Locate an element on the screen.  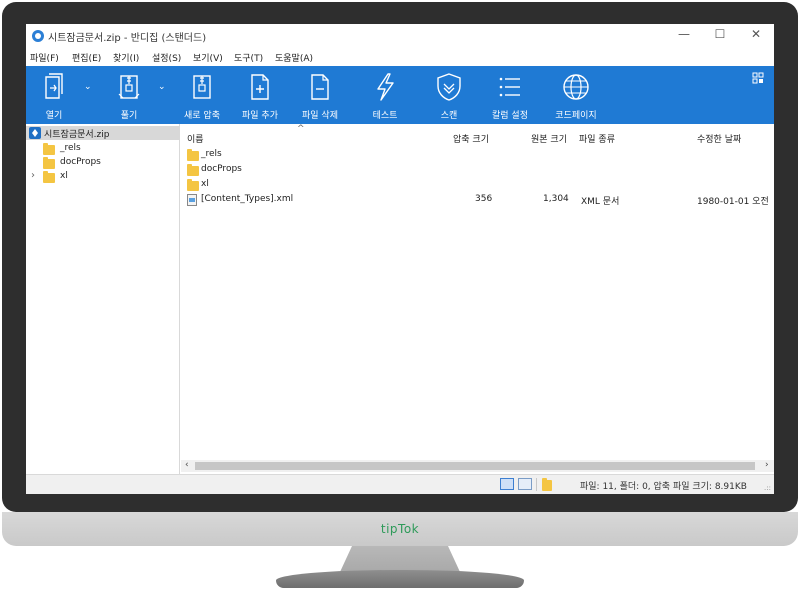
tree-root: 시트잠금문서.zip is located at coordinates (103, 133).